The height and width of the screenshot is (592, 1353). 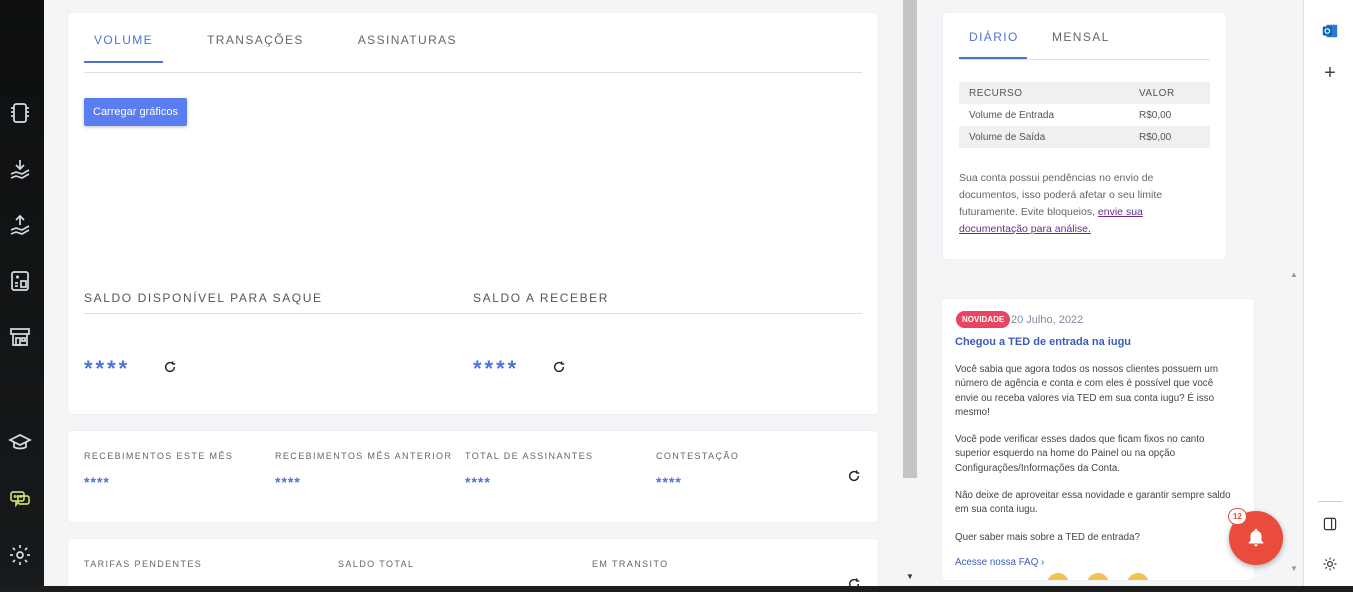 I want to click on stat-label: RECEBIMENTOS ESTE MÊS, so click(x=159, y=456).